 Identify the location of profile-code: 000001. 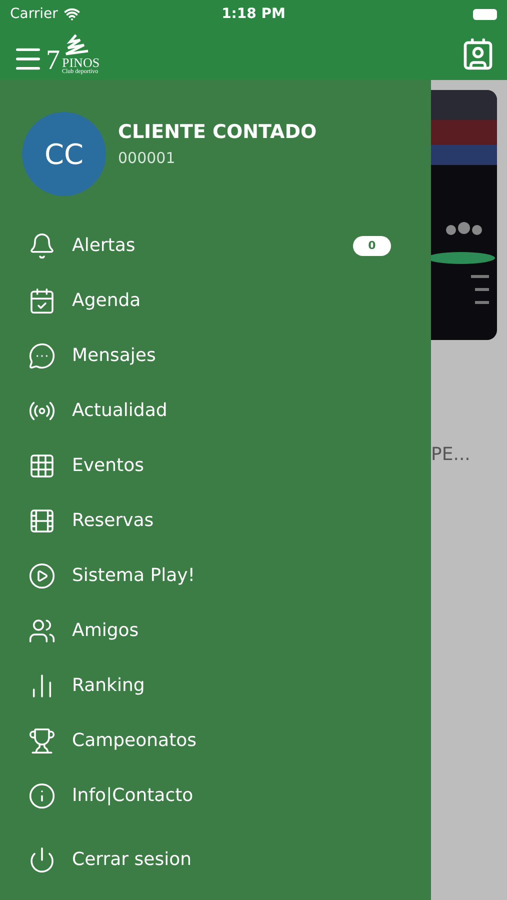
(147, 158).